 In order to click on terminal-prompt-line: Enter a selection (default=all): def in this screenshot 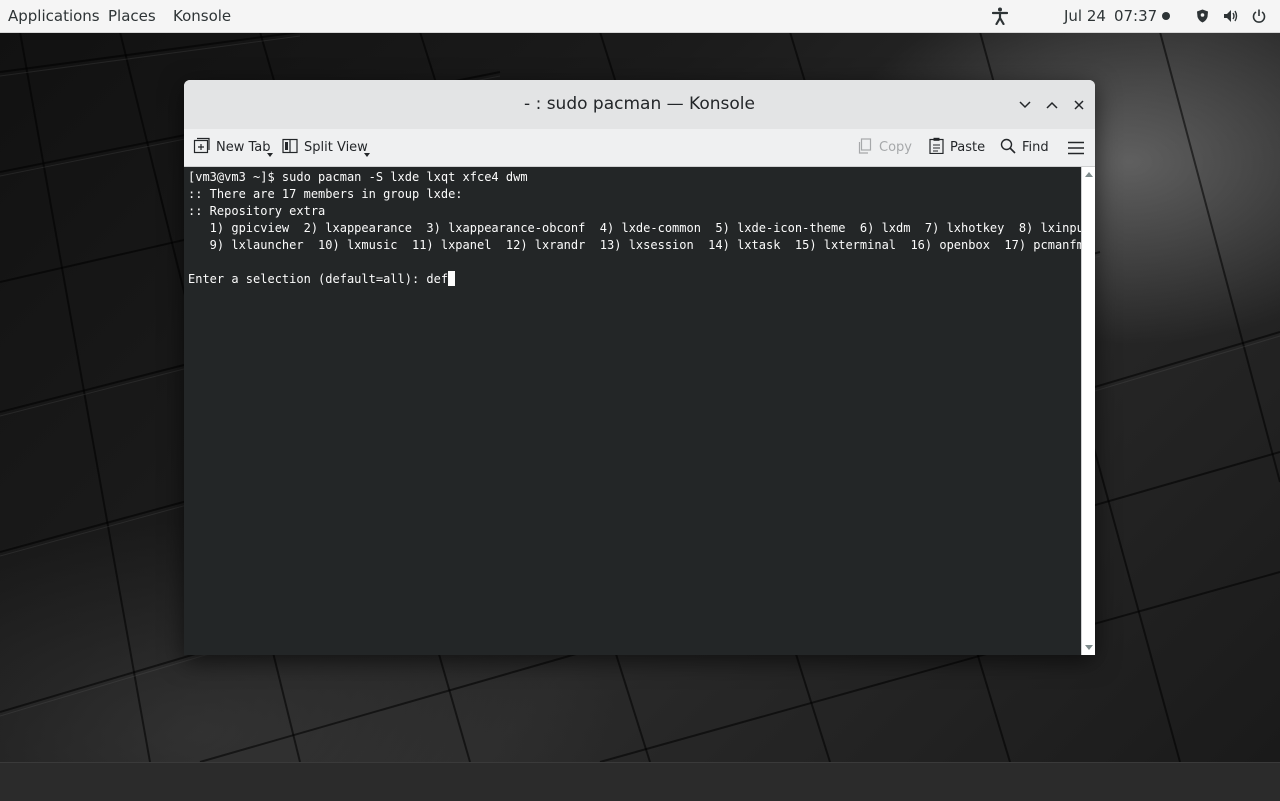, I will do `click(322, 279)`.